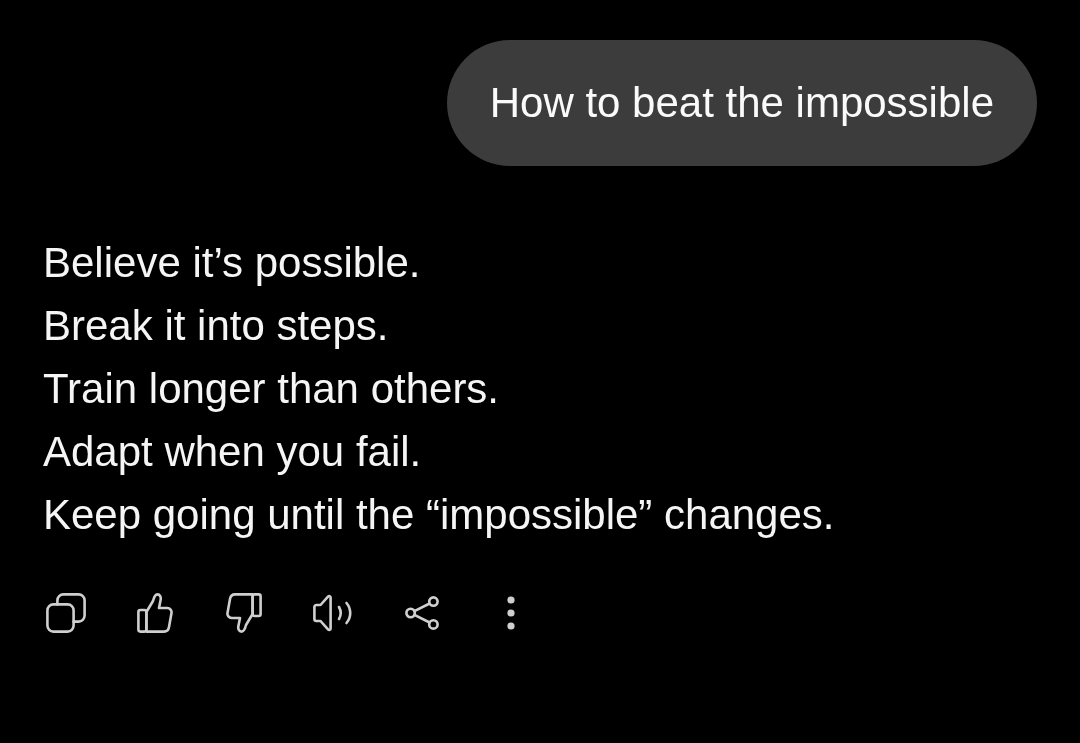 The height and width of the screenshot is (743, 1080). What do you see at coordinates (244, 613) in the screenshot?
I see `thumbs-down-icon` at bounding box center [244, 613].